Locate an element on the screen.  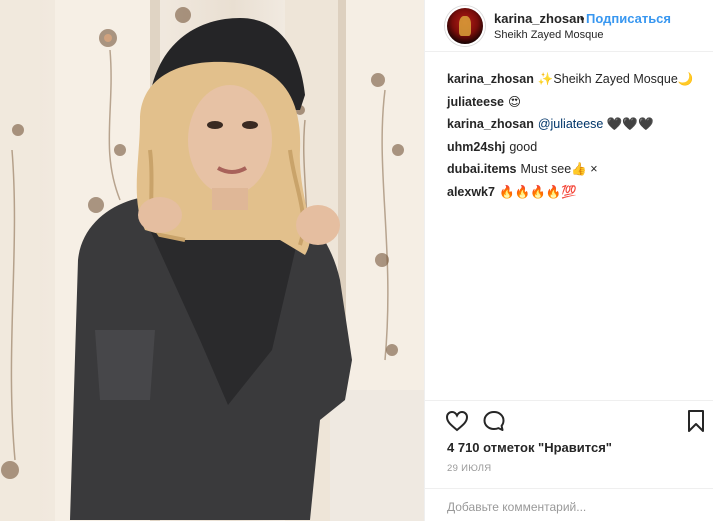
comment-username: uhm24shj is located at coordinates (476, 147).